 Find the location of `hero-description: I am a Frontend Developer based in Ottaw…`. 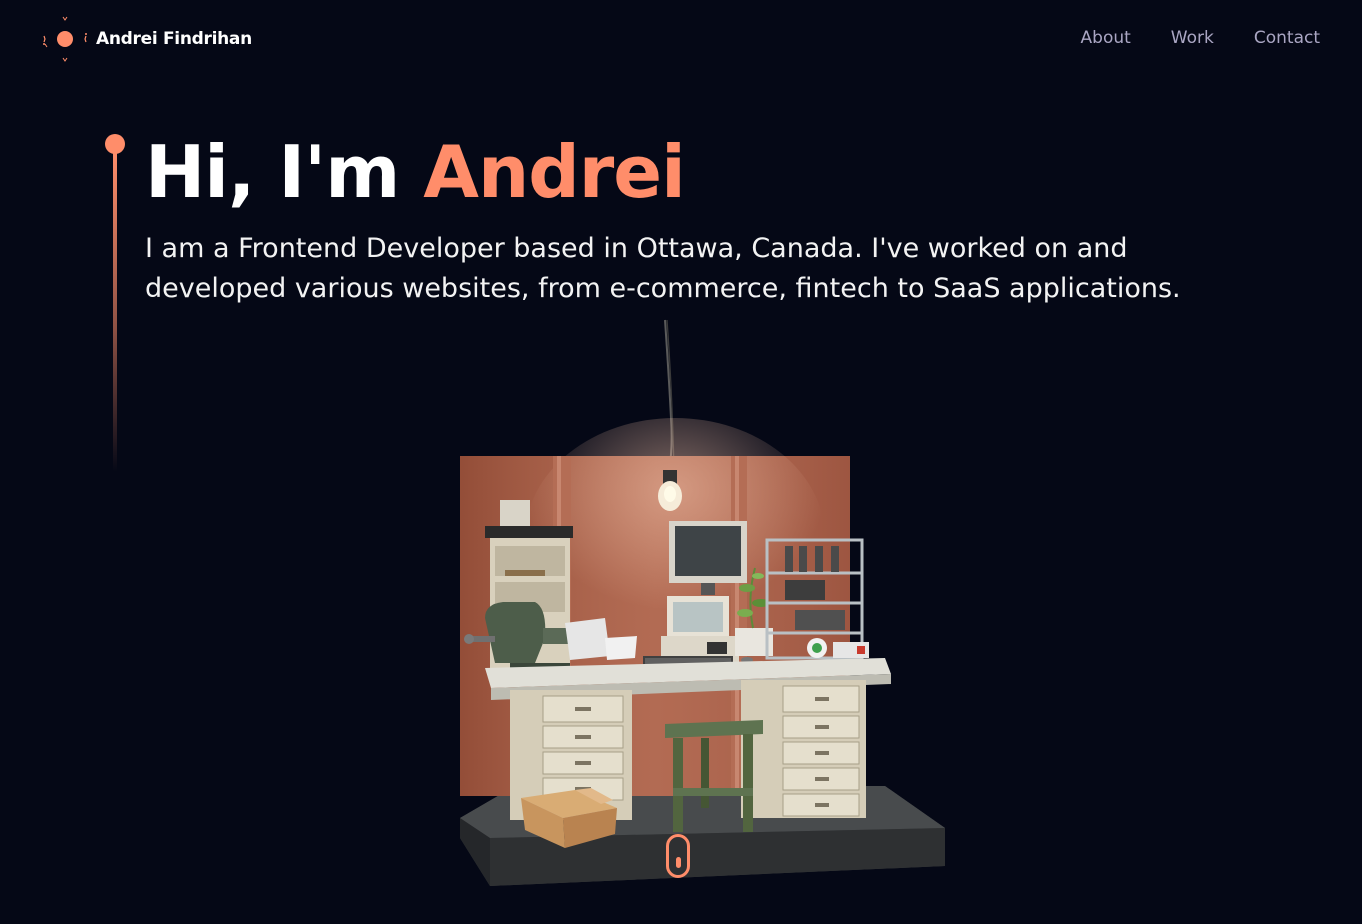

hero-description: I am a Frontend Developer based in Ottaw… is located at coordinates (663, 268).